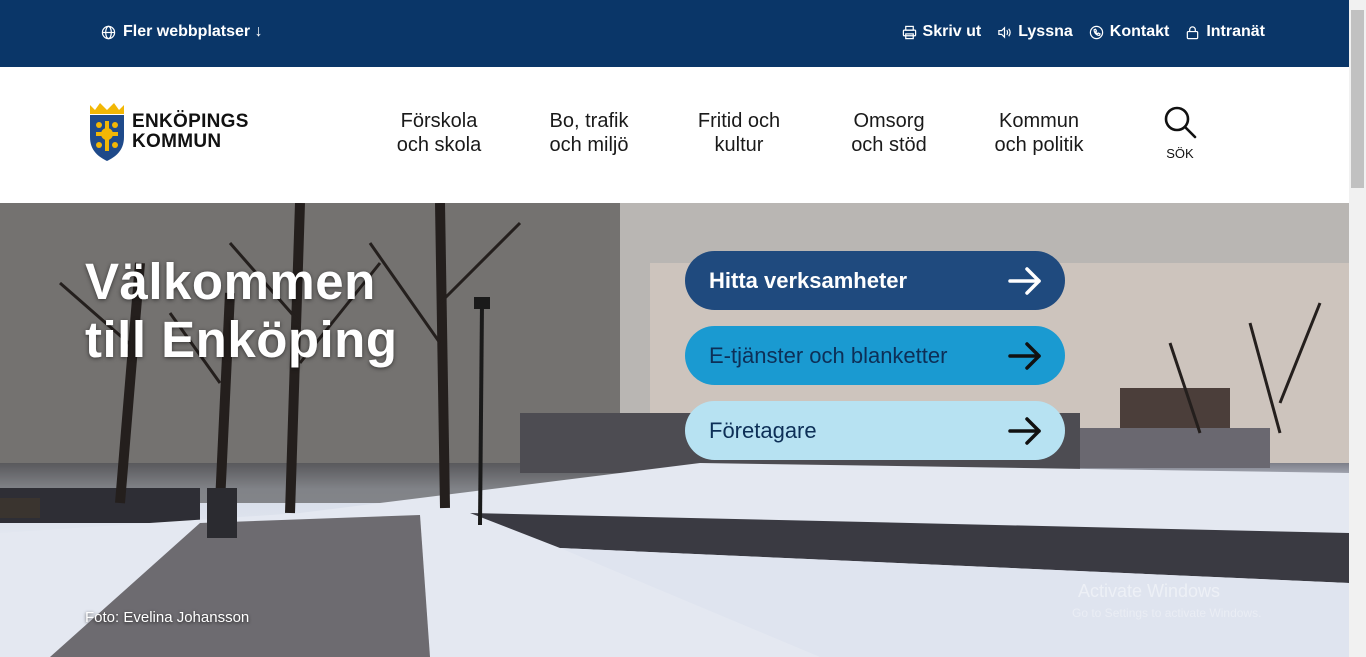 The width and height of the screenshot is (1366, 657). I want to click on windows-watermark-title: Activate Windows, so click(1149, 591).